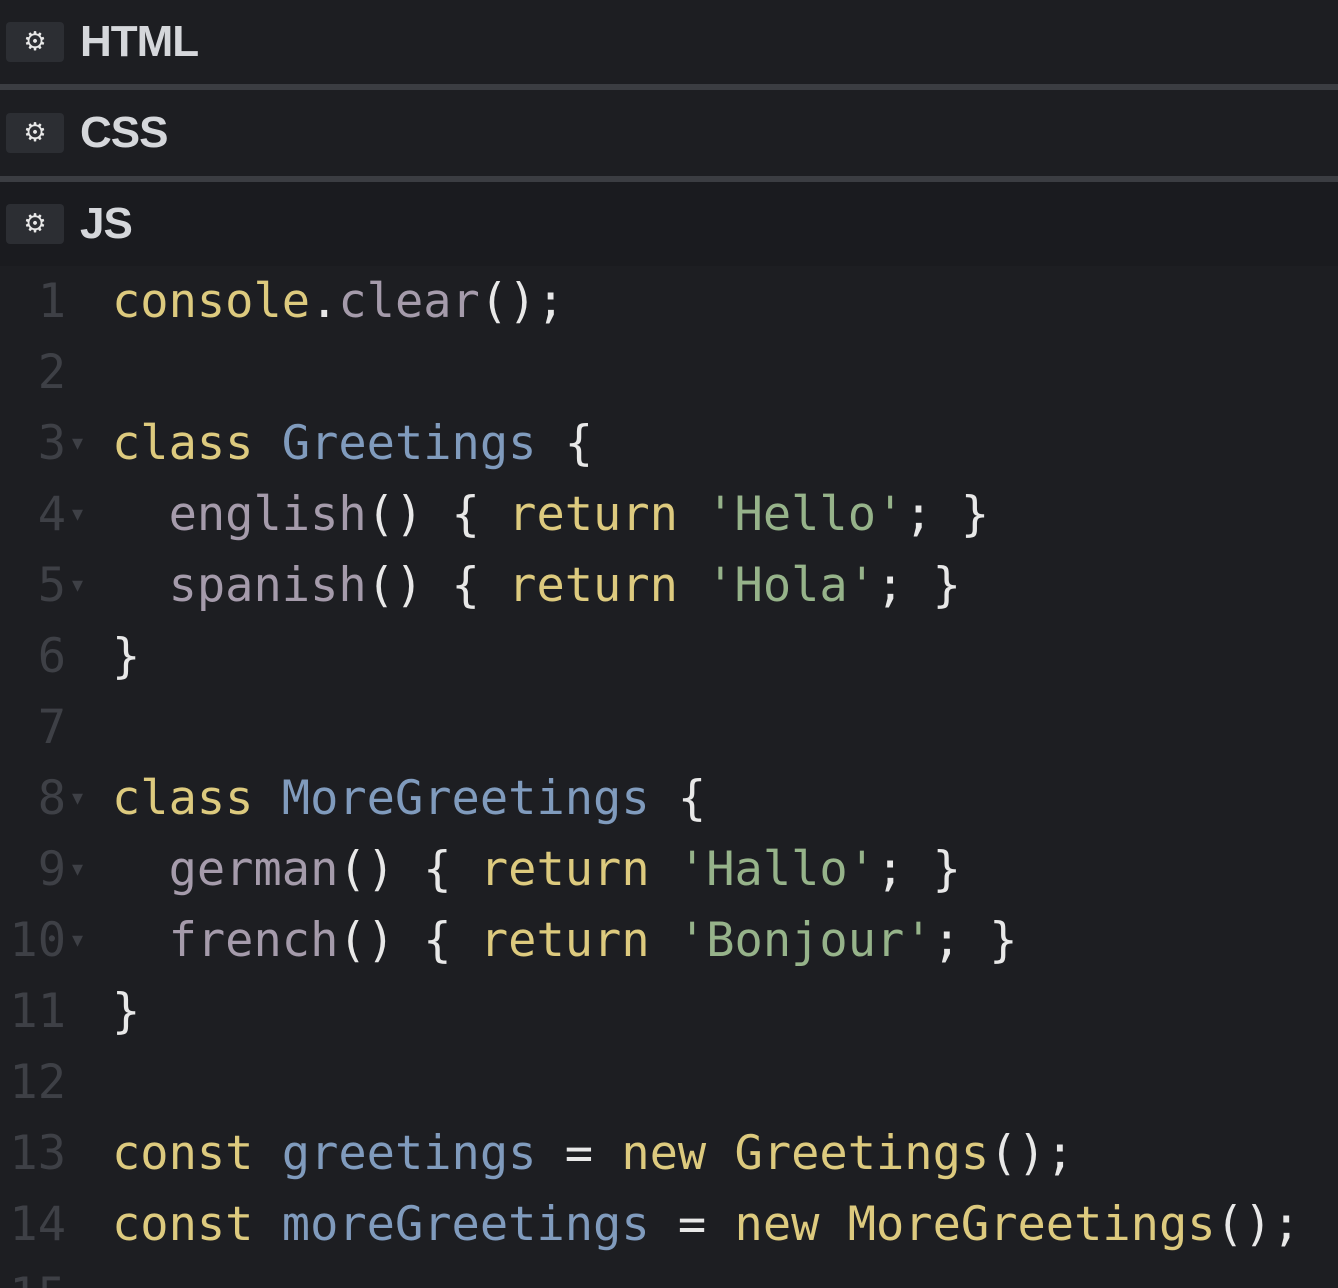 Image resolution: width=1338 pixels, height=1288 pixels. I want to click on code-token: greetings, so click(409, 1153).